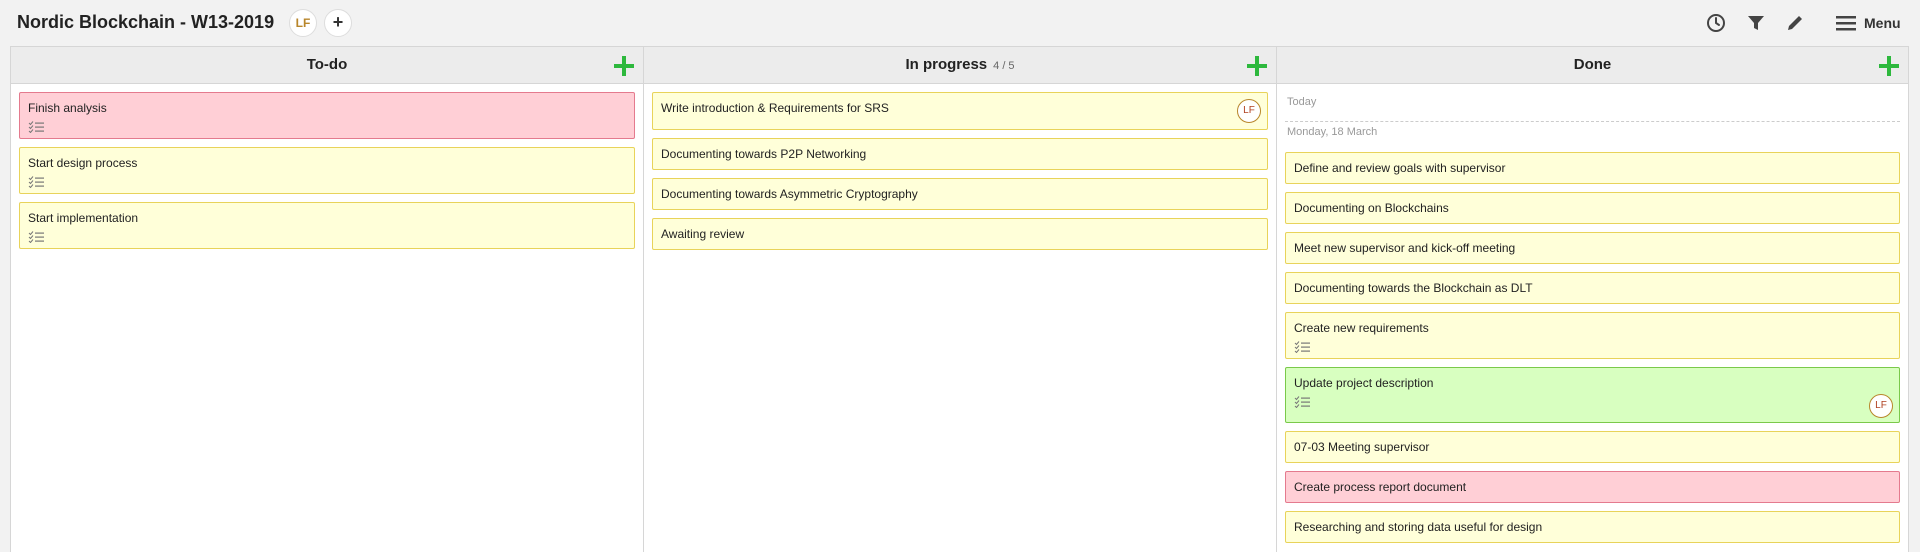 The width and height of the screenshot is (1920, 552). Describe the element at coordinates (703, 234) in the screenshot. I see `card-title: Awaiting review` at that location.